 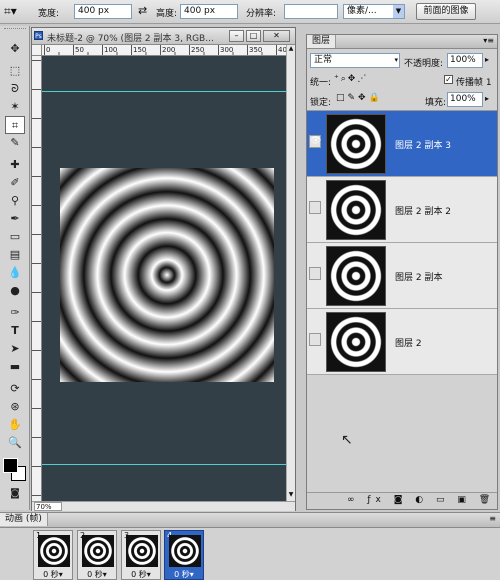 I want to click on 3d-rotate-tool-icon: ⟳, so click(x=15, y=389).